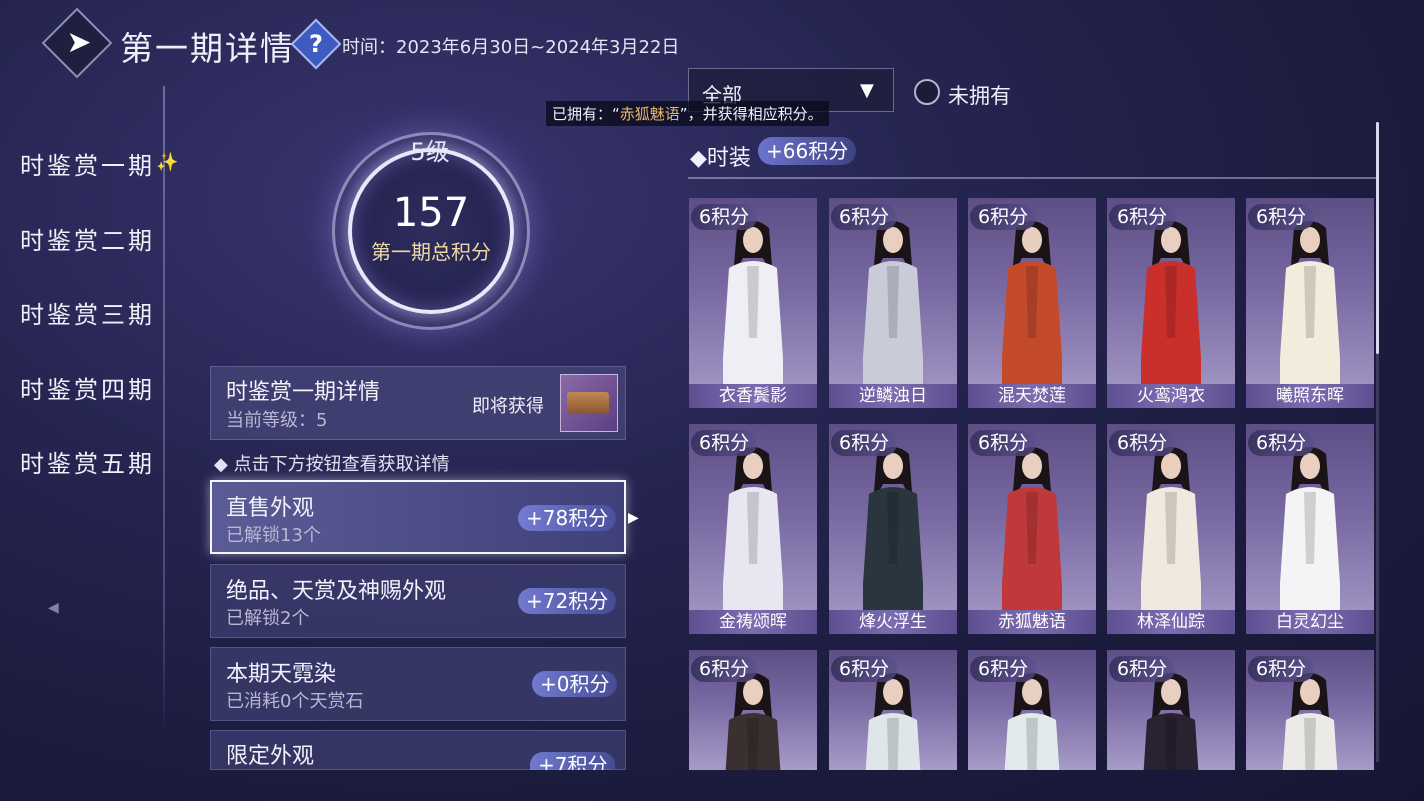 This screenshot has width=1424, height=801. I want to click on category-title: 本期天霓染, so click(281, 674).